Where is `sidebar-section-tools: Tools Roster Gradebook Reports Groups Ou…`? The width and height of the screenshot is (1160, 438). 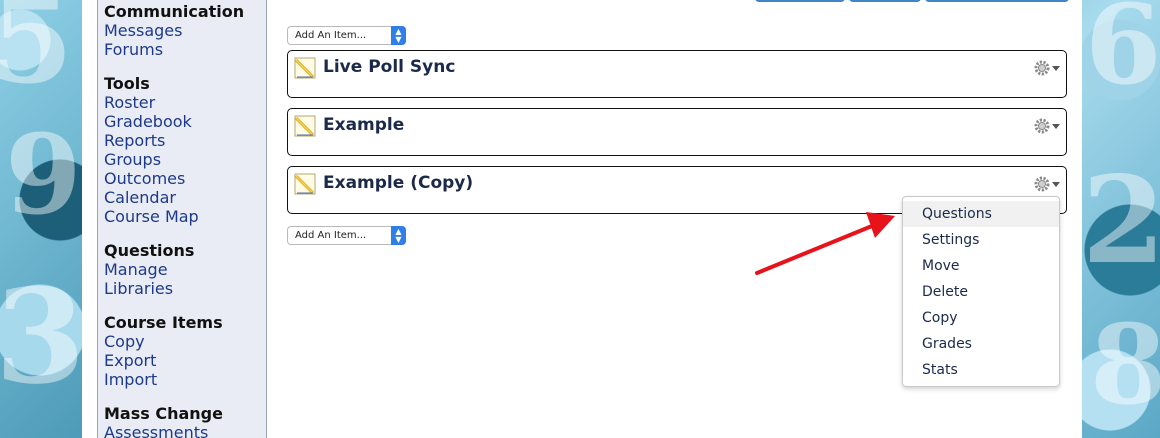 sidebar-section-tools: Tools Roster Gradebook Reports Groups Ou… is located at coordinates (185, 150).